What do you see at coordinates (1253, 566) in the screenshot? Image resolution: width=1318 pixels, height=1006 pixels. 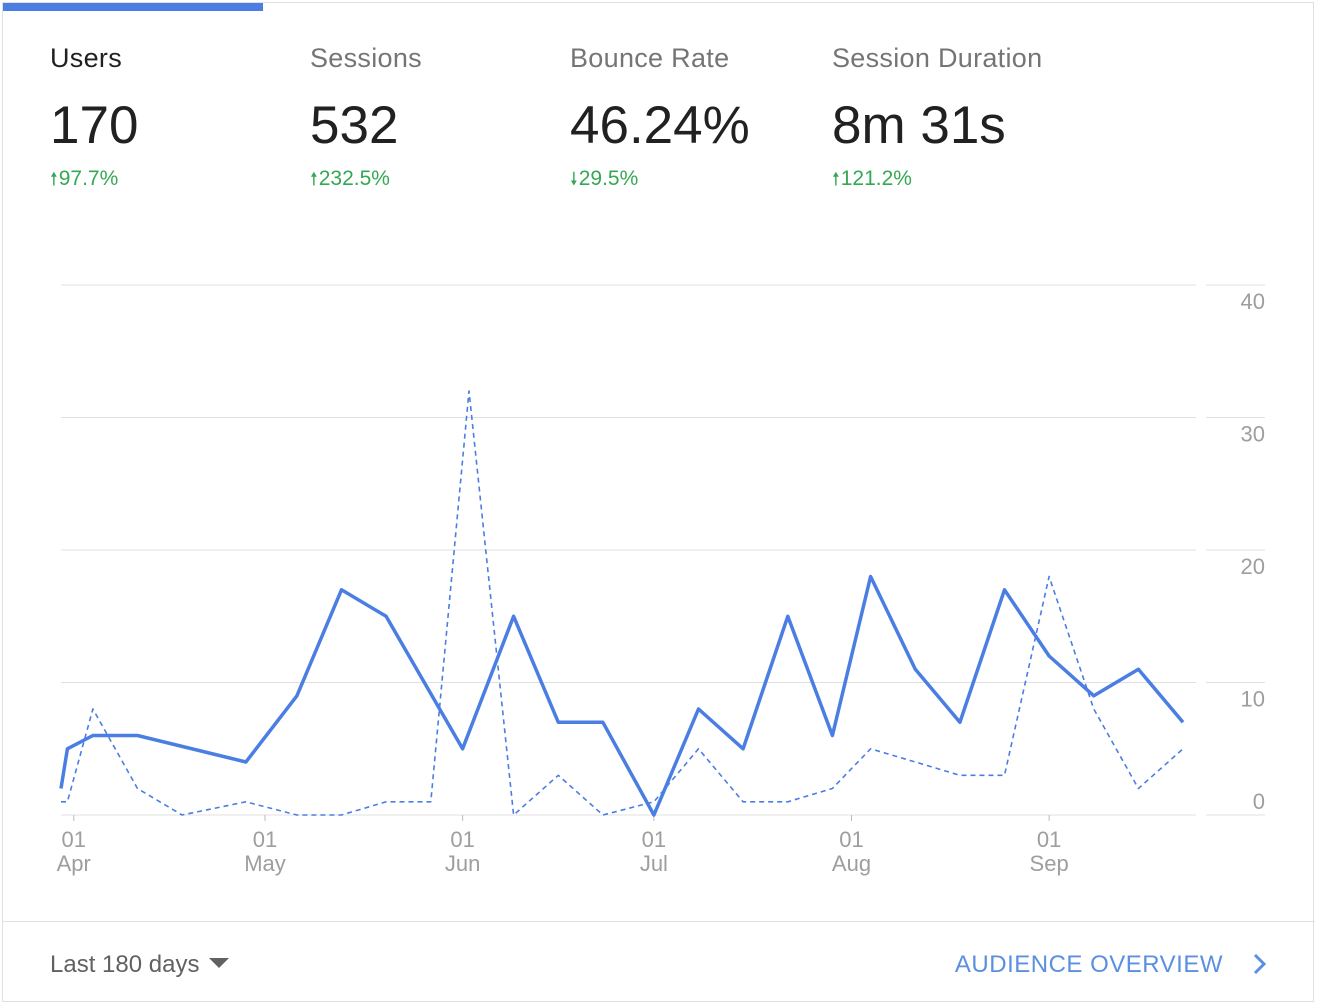 I see `y-tick-label: 20` at bounding box center [1253, 566].